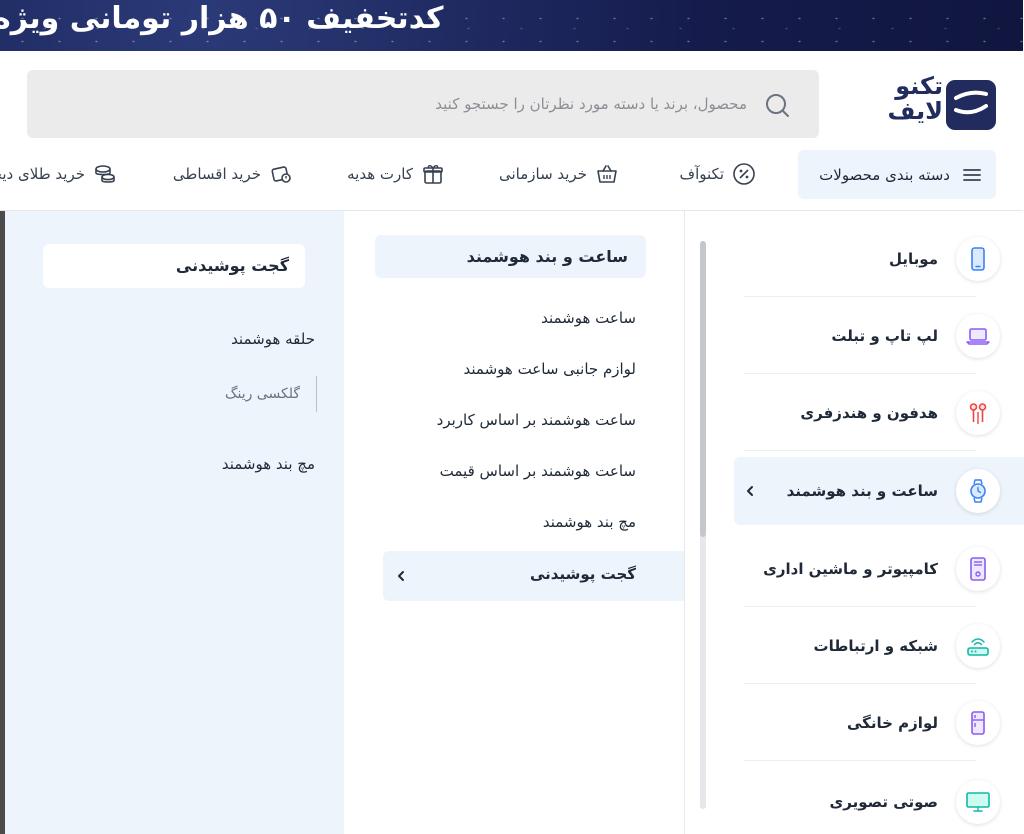  I want to click on category-item-smartwatch: ساعت و بند هوشمند, so click(879, 491).